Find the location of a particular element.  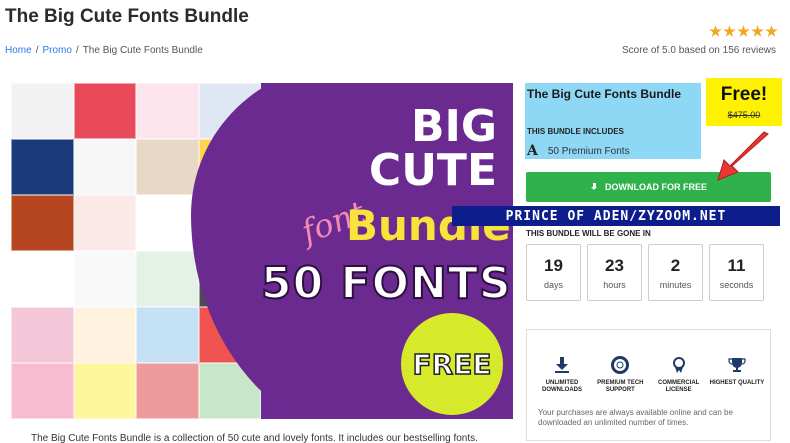

breadcrumb-current: The Big Cute Fonts Bundle is located at coordinates (142, 50).